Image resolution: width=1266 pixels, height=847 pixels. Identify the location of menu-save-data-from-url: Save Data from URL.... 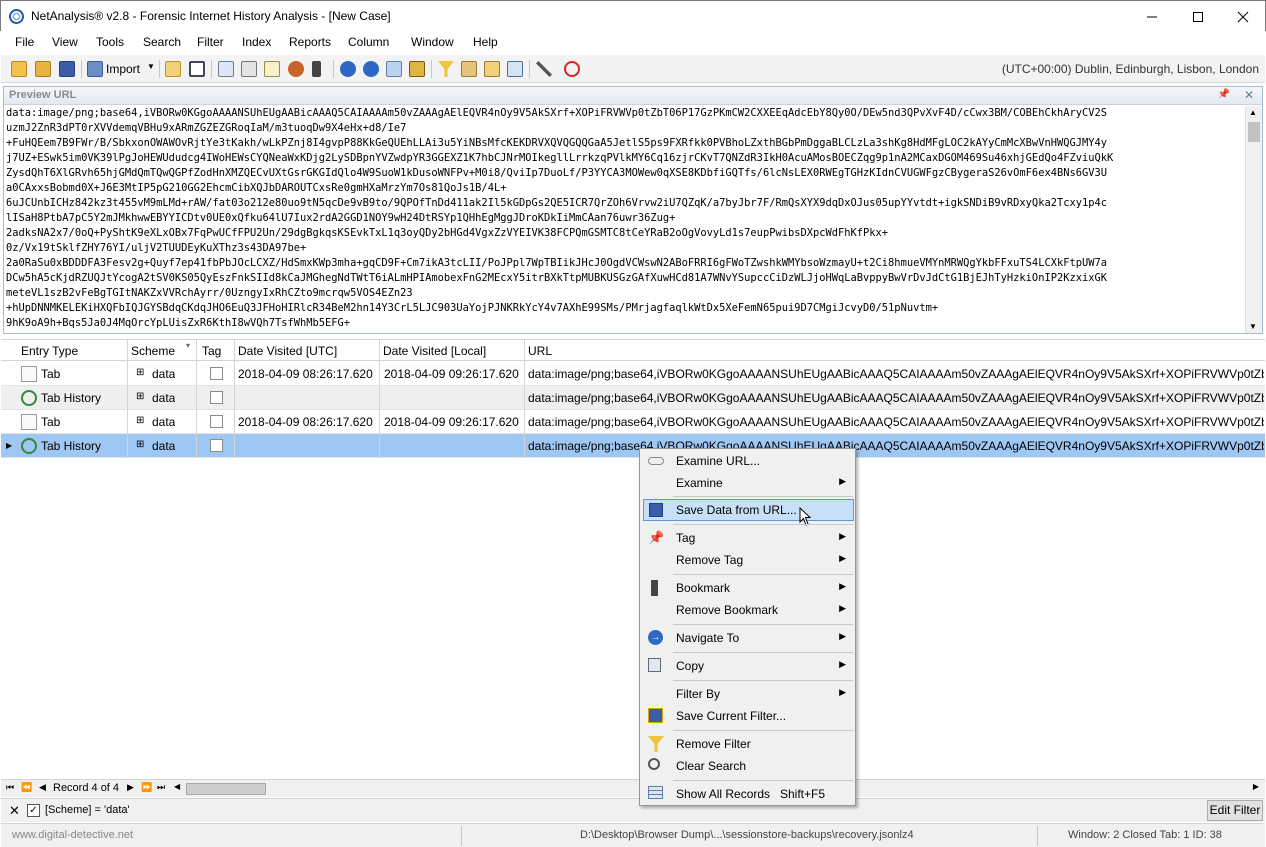
(748, 512).